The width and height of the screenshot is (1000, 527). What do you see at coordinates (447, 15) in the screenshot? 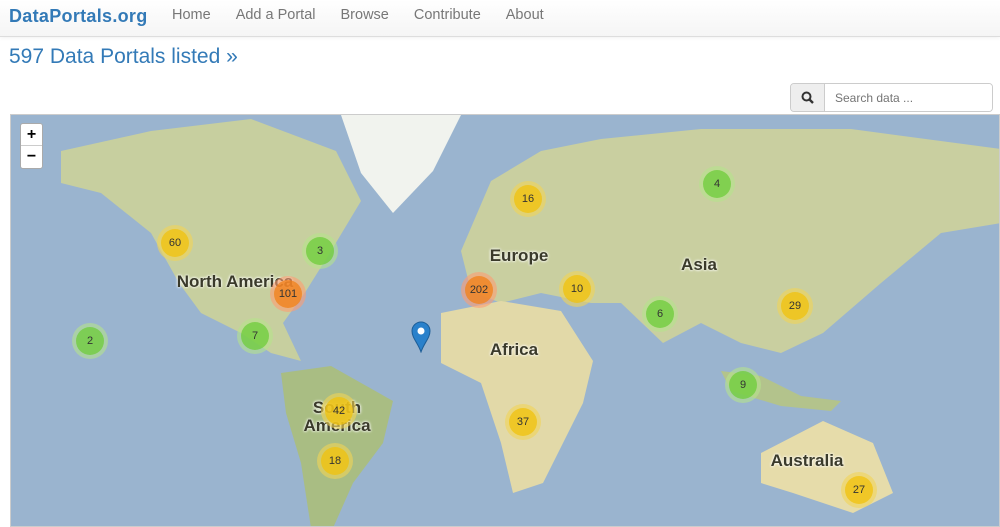
I see `nav-contribute: Contribute` at bounding box center [447, 15].